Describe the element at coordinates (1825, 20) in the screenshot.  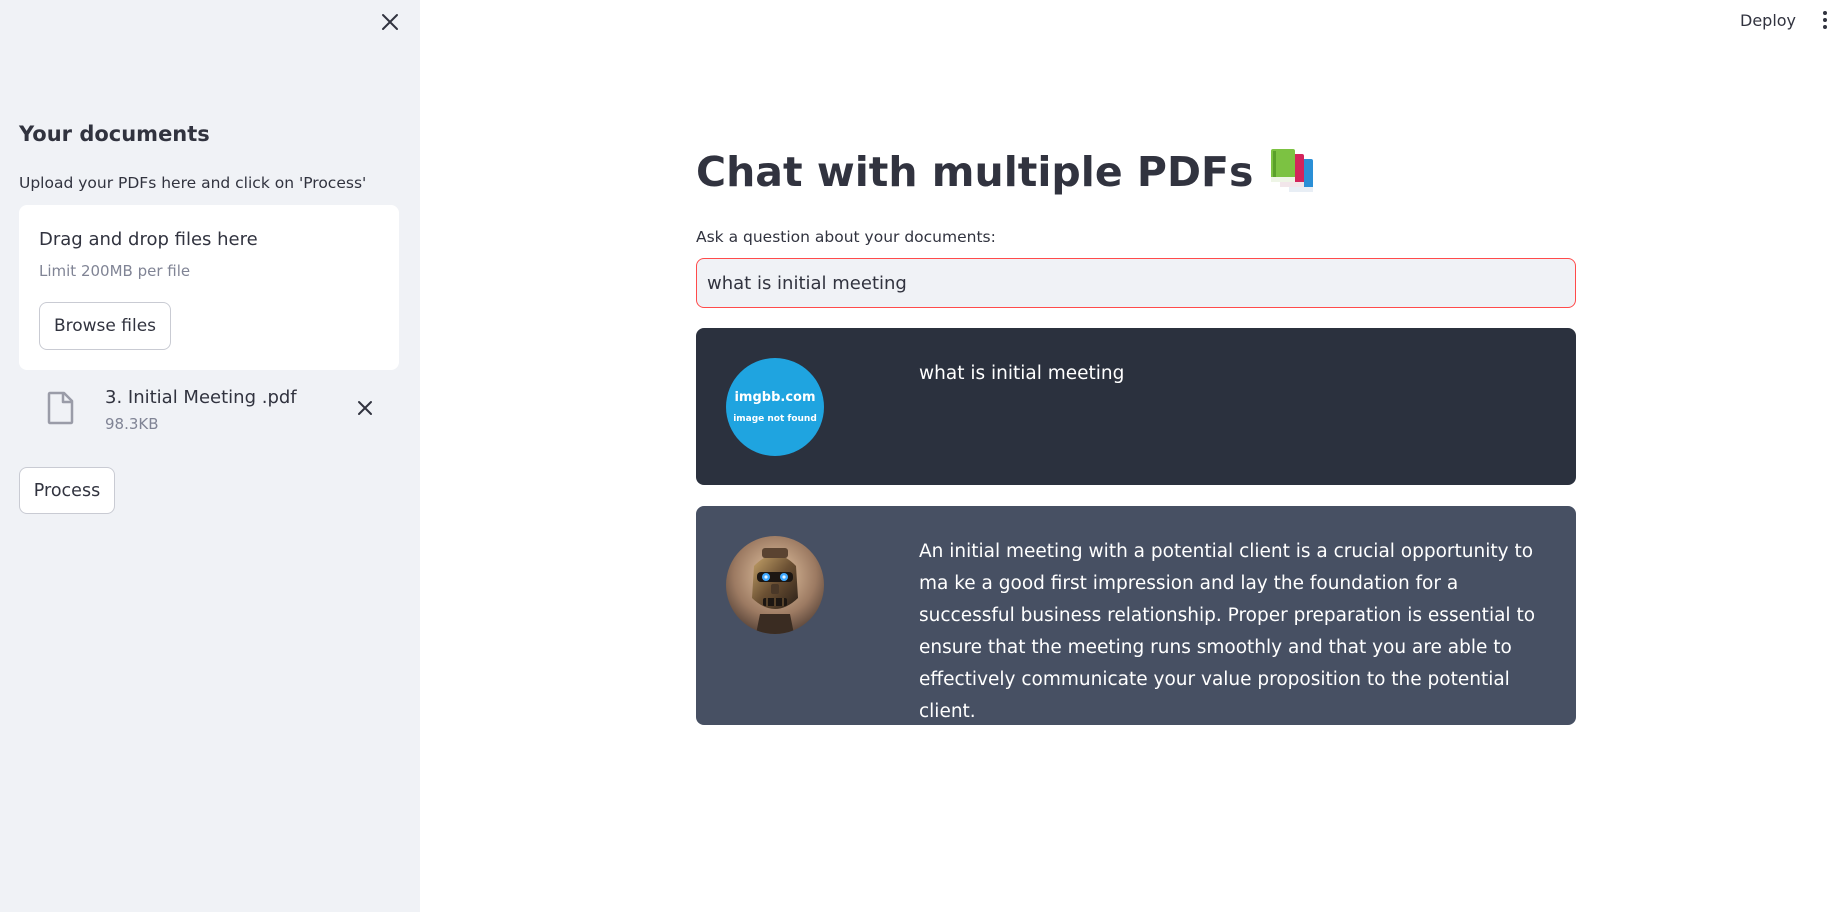
I see `main-menu-button` at that location.